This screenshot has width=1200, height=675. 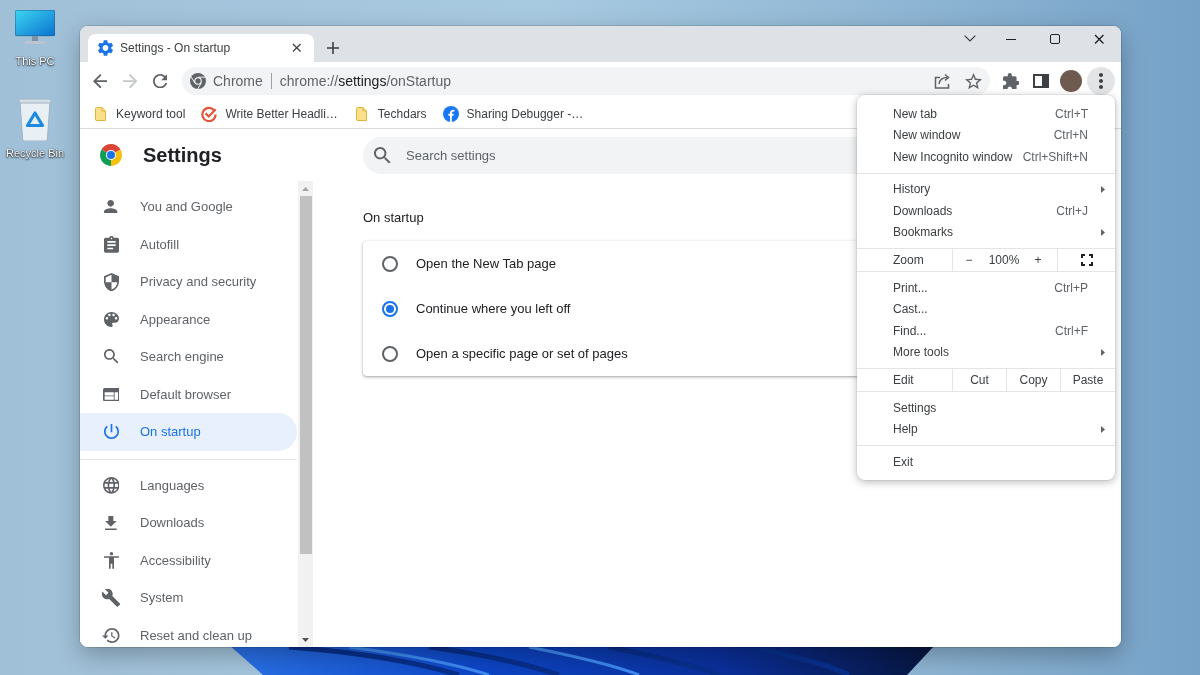 What do you see at coordinates (188, 560) in the screenshot?
I see `sidebar-item: Accessibility` at bounding box center [188, 560].